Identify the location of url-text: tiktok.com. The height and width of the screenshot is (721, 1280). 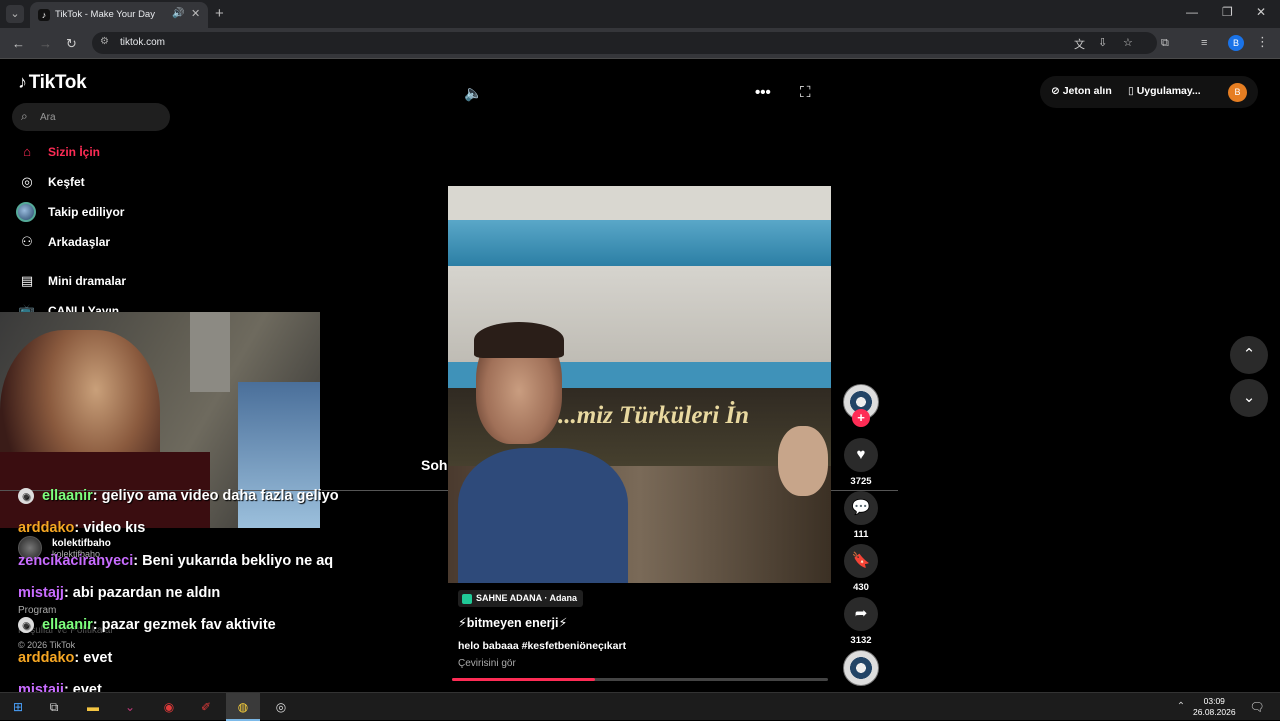
(143, 42).